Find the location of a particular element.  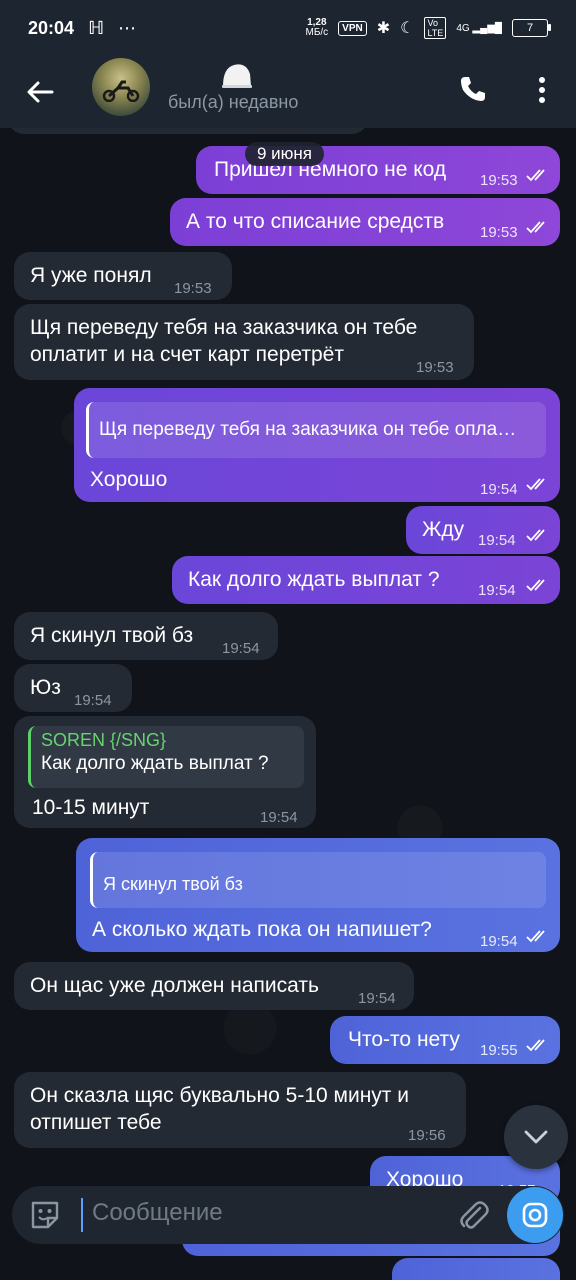

message-bubble-outgoing: Как долго ждать выплат ? 19:54 is located at coordinates (366, 580).